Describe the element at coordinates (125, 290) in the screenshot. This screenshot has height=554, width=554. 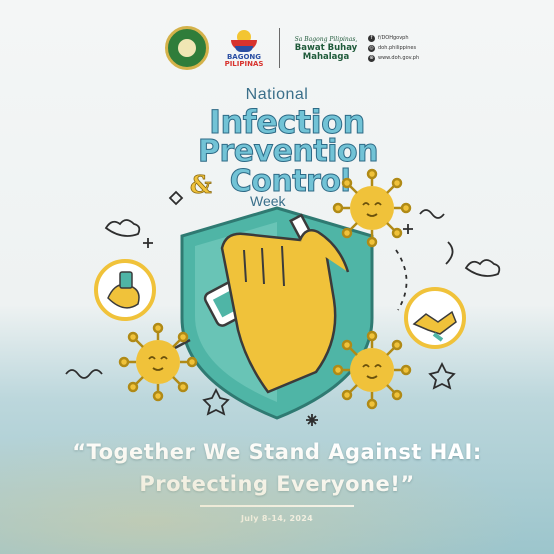
I see `handwashing-icon` at that location.